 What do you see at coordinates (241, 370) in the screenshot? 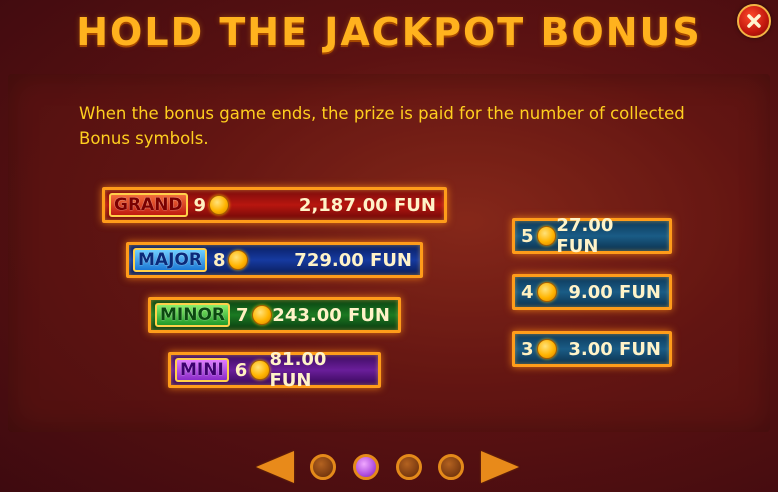
I see `symbol-count: 6` at bounding box center [241, 370].